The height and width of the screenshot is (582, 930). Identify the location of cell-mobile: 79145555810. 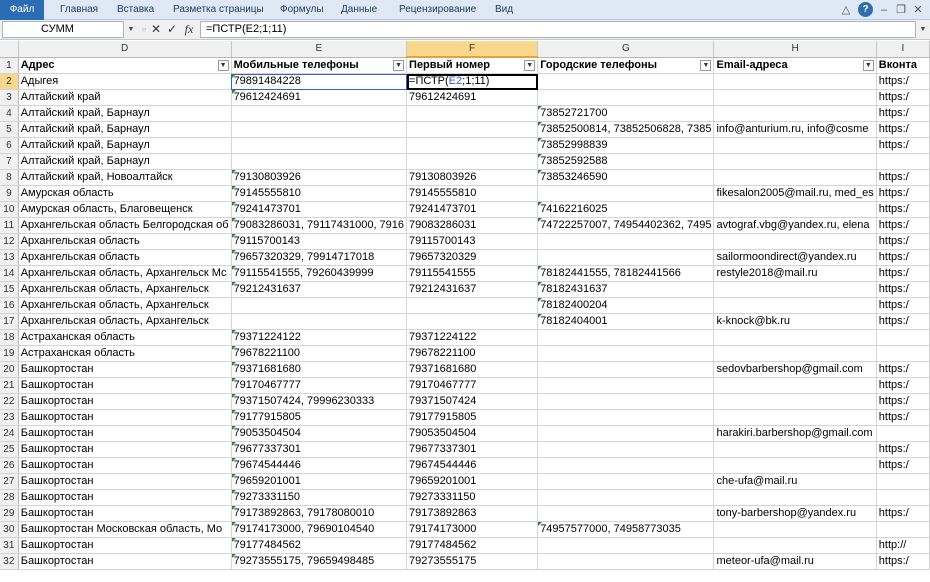
(319, 193).